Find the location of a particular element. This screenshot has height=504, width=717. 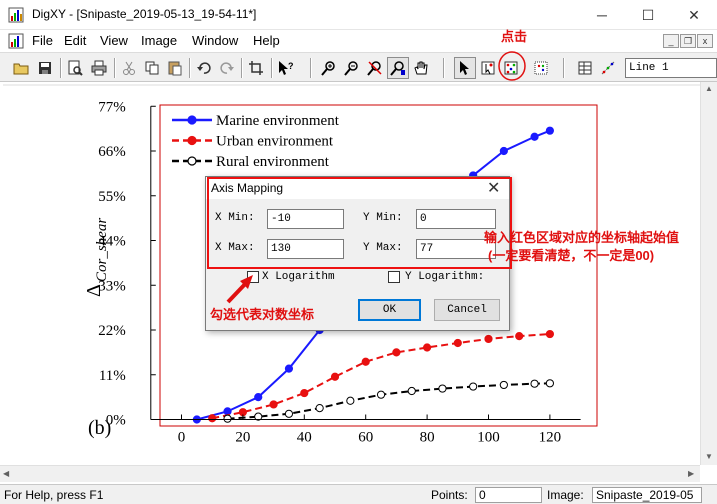

click-highlight-circle is located at coordinates (512, 66).